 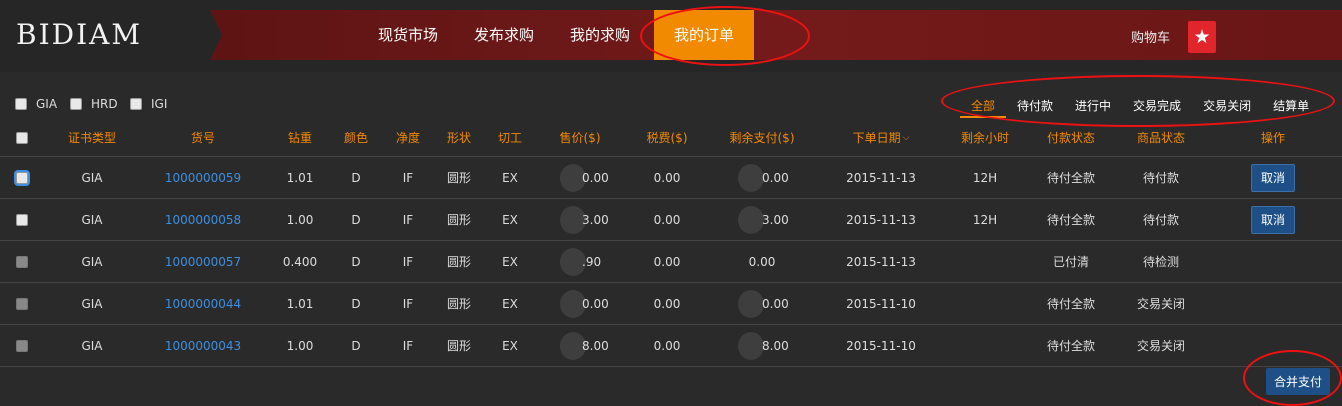 I want to click on carat: 0.400, so click(x=300, y=261).